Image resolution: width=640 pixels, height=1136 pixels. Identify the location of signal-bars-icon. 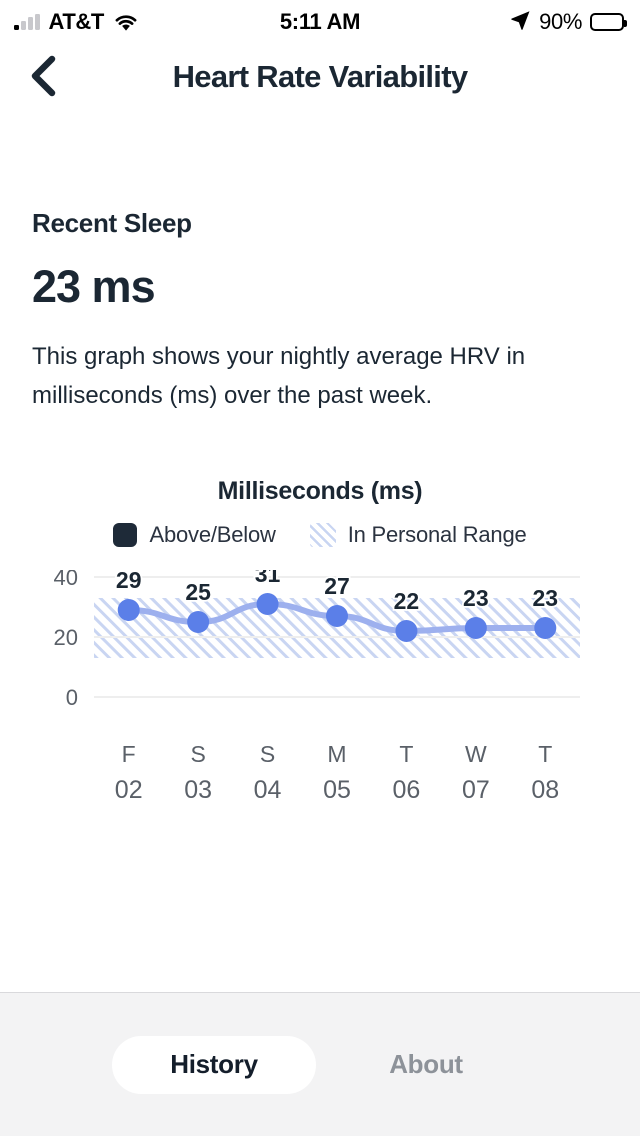
(27, 22).